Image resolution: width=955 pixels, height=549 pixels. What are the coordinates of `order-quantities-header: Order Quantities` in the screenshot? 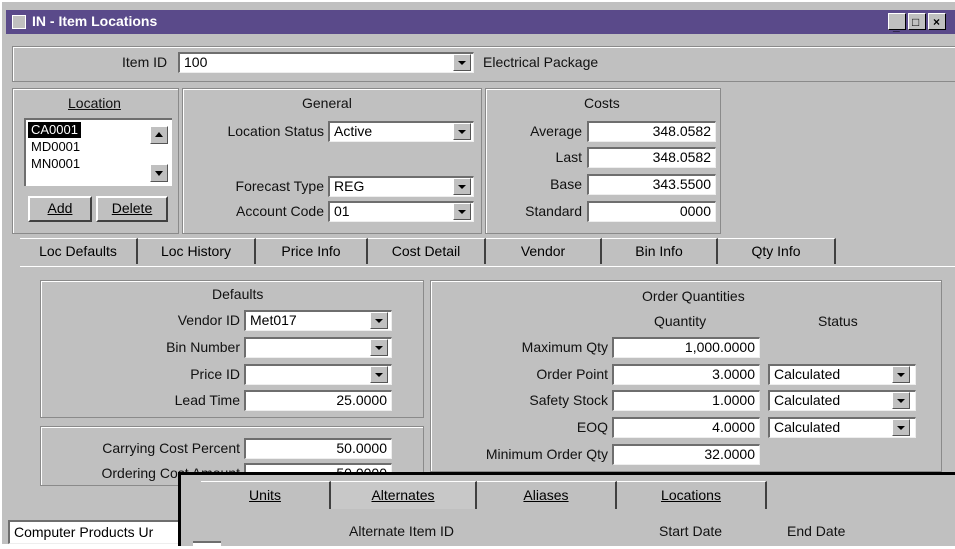 It's located at (693, 296).